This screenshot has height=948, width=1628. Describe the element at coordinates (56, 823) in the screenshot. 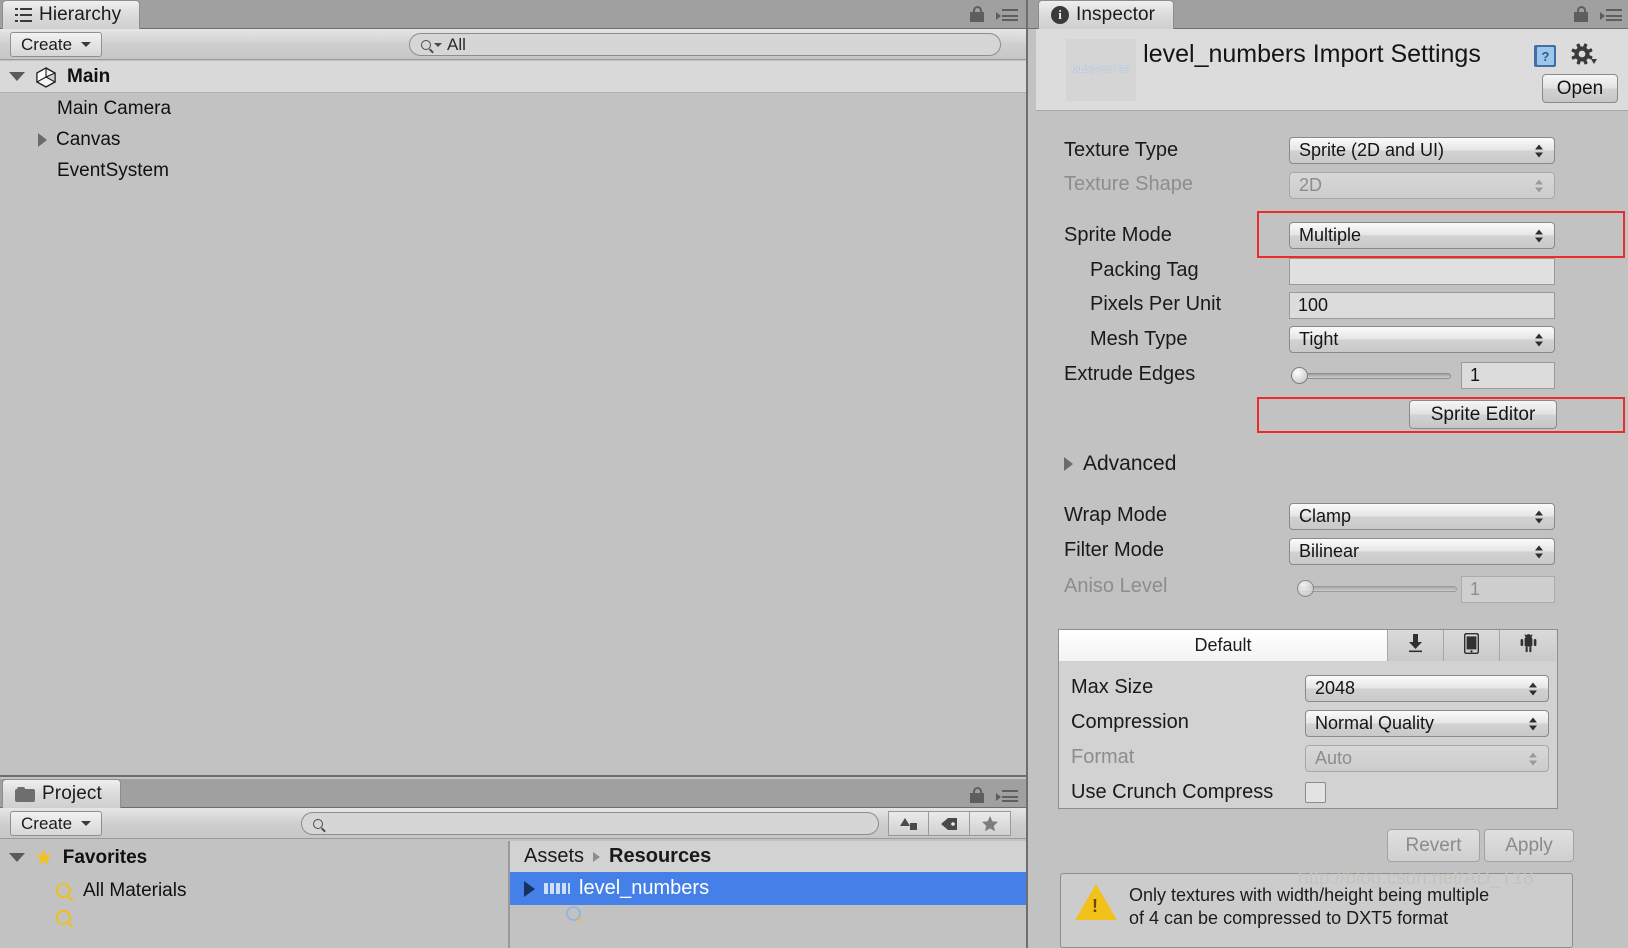

I see `project-create-button: Create` at that location.